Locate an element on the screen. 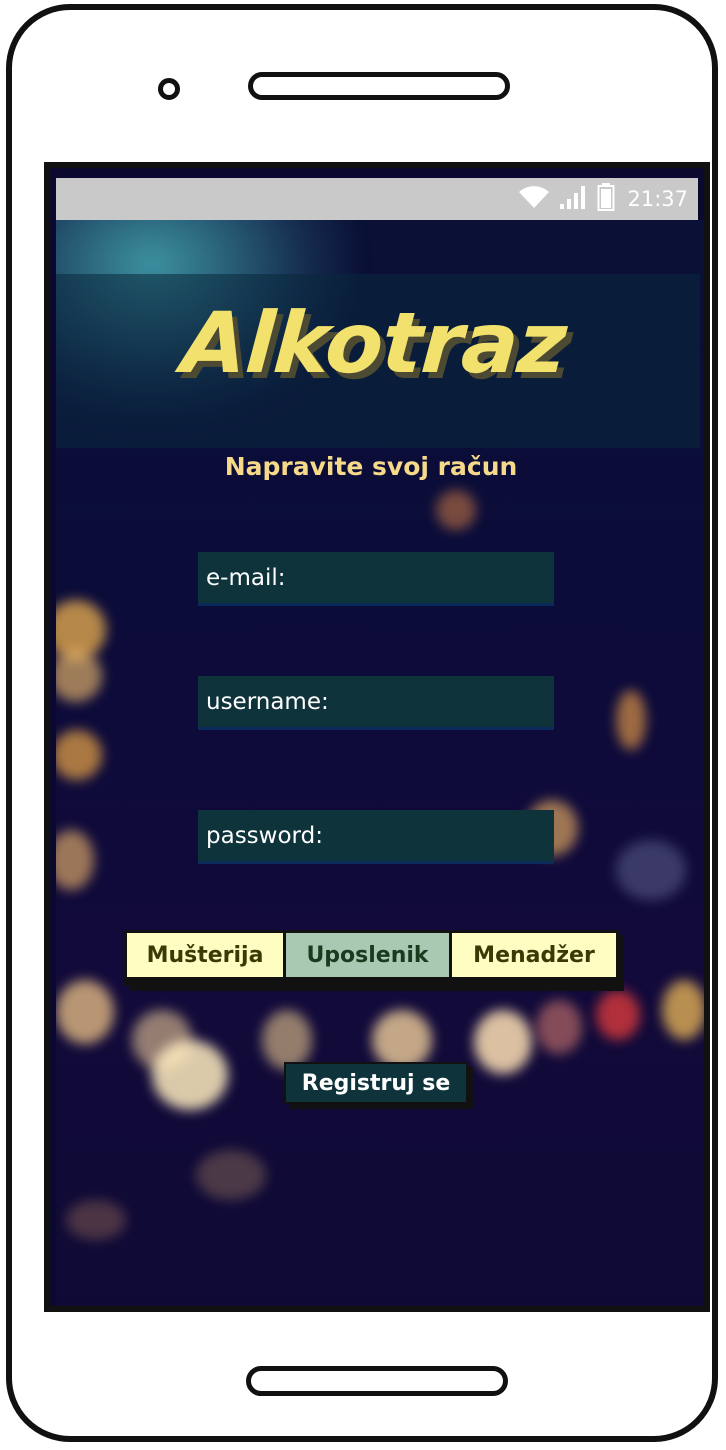  app-logo: Alkotraz is located at coordinates (373, 343).